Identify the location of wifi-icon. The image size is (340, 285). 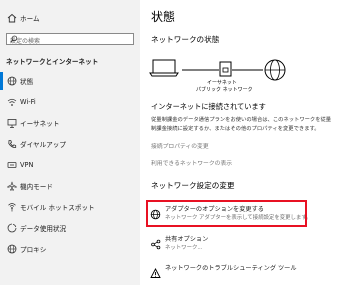
(11, 102).